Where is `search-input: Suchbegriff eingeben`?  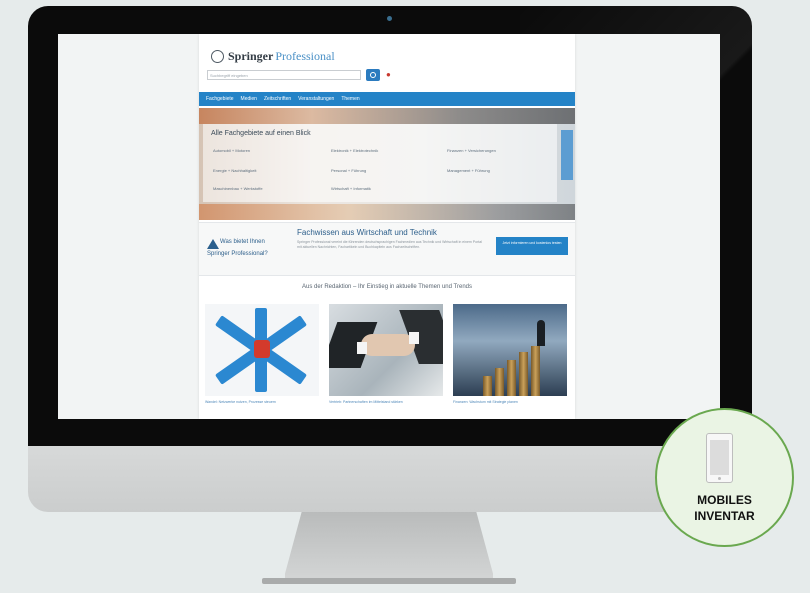
search-input: Suchbegriff eingeben is located at coordinates (284, 75).